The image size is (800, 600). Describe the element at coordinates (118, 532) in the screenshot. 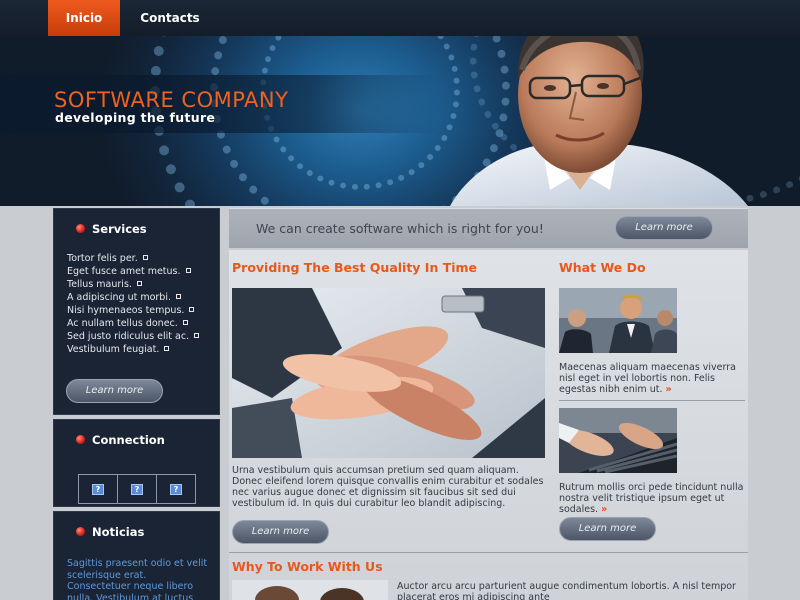

I see `noticias-title: Noticias` at that location.